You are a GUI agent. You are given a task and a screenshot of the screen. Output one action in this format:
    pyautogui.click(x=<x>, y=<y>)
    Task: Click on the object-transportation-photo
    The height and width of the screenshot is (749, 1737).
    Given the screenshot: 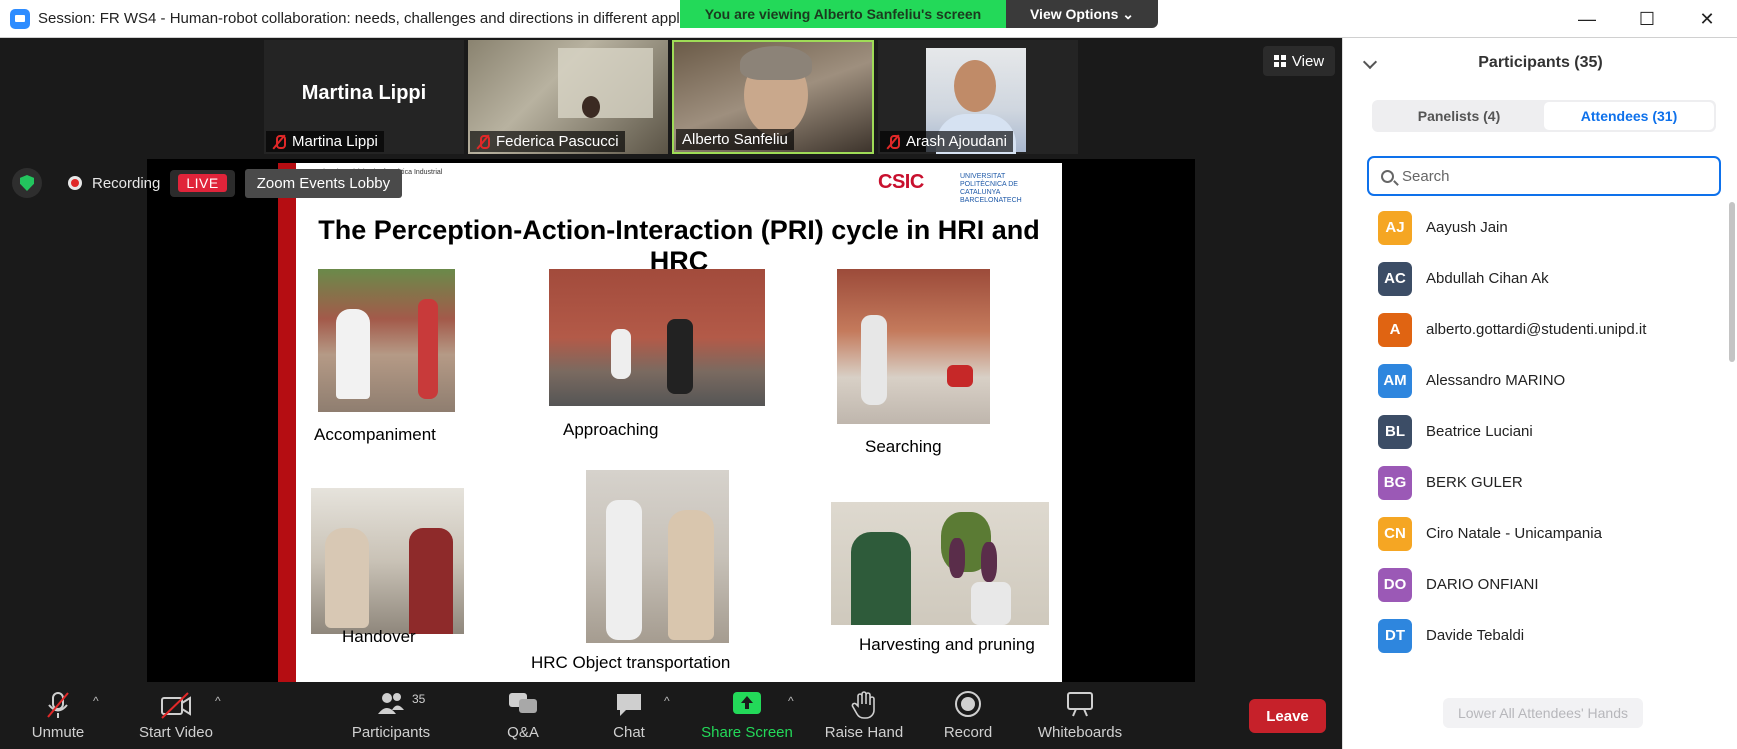 What is the action you would take?
    pyautogui.click(x=657, y=556)
    